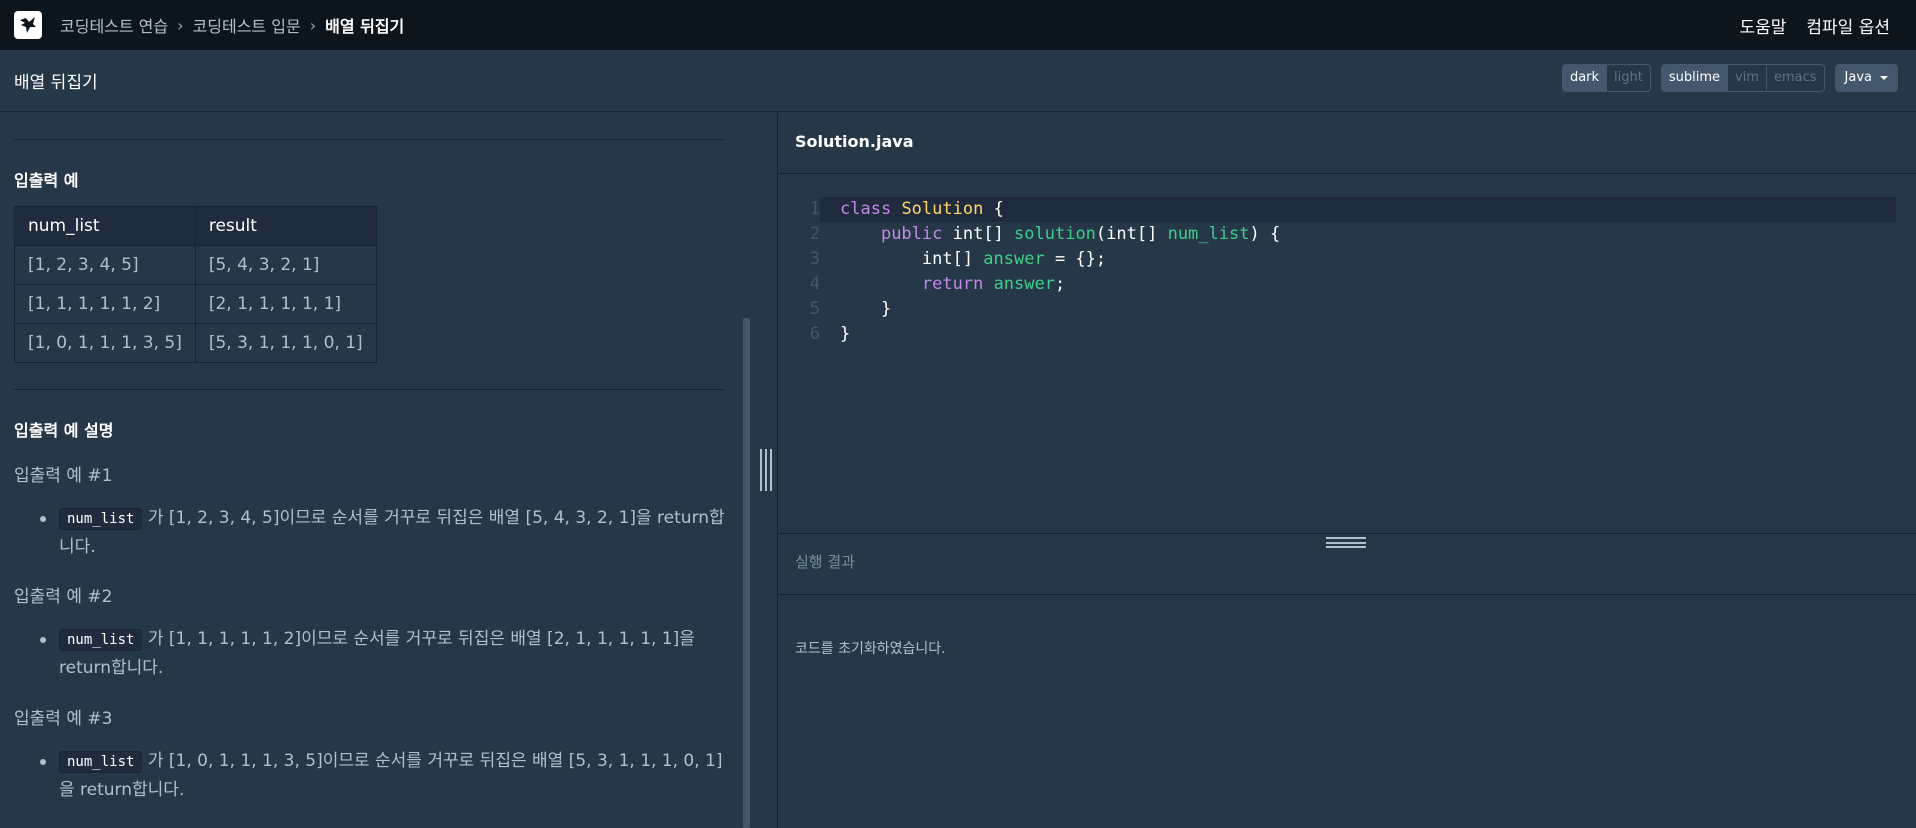 This screenshot has width=1916, height=828. I want to click on table-cell: [1, 0, 1, 1, 1, 3, 5], so click(105, 343).